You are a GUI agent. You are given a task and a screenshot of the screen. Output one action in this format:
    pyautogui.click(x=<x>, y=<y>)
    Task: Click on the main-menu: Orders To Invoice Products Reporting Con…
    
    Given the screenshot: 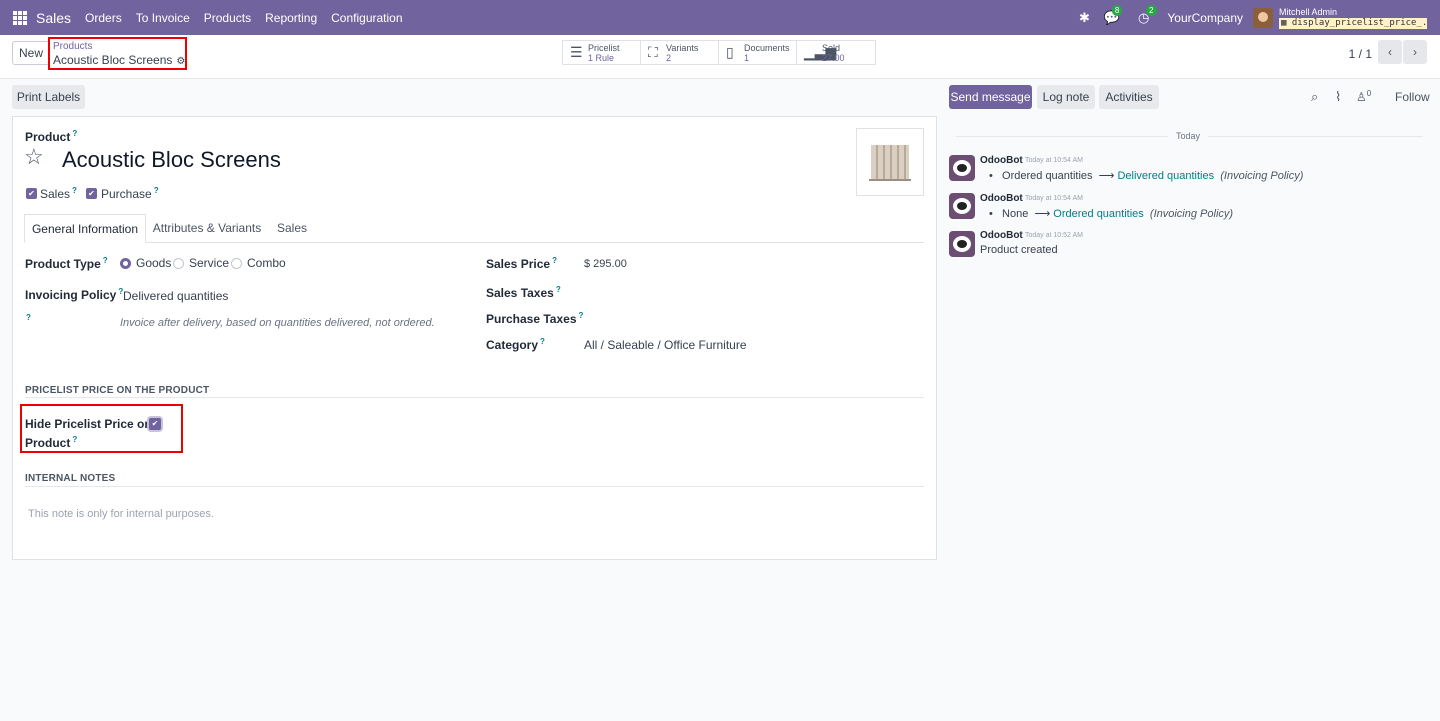 What is the action you would take?
    pyautogui.click(x=244, y=18)
    